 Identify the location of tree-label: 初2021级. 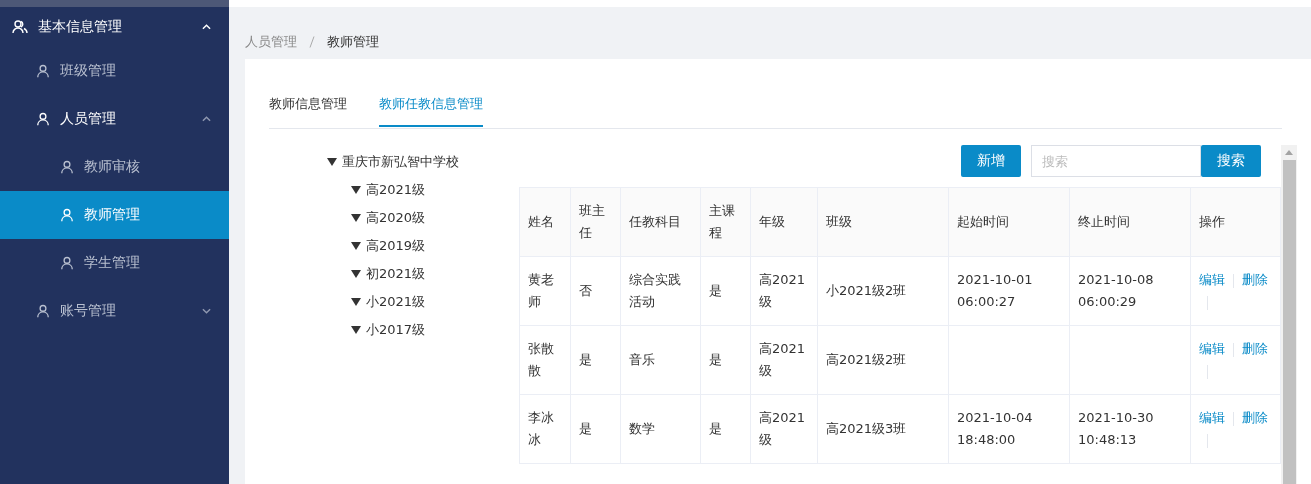
(396, 274).